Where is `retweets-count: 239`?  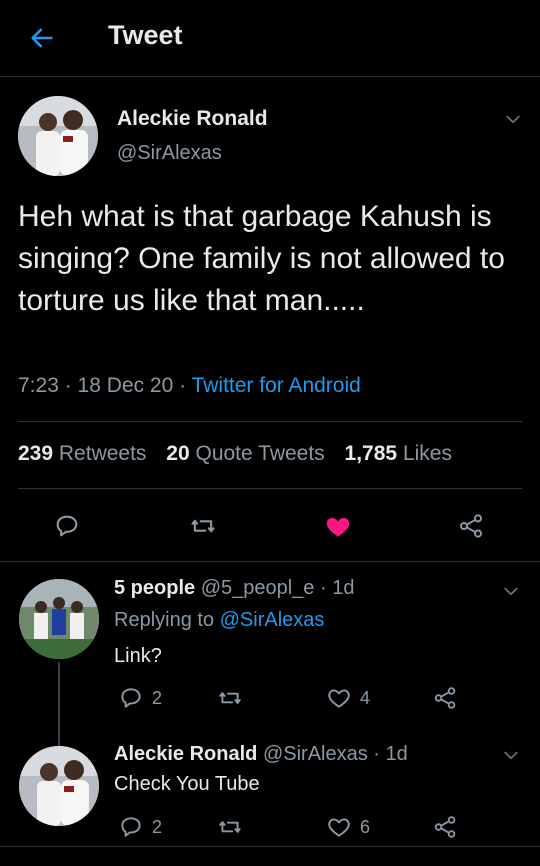 retweets-count: 239 is located at coordinates (36, 453).